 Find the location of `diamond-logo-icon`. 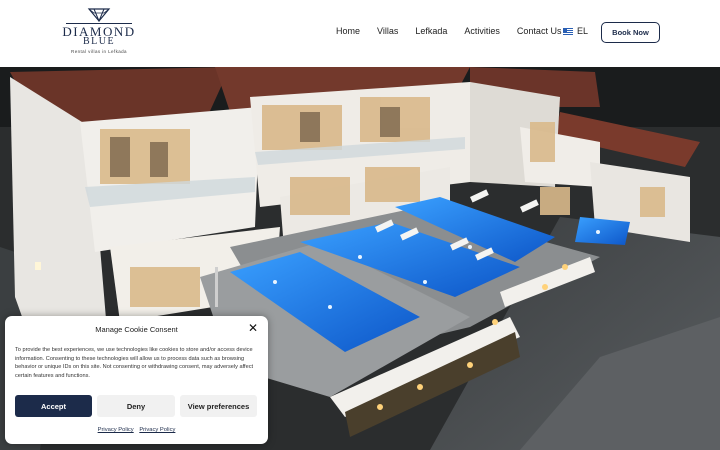

diamond-logo-icon is located at coordinates (99, 15).